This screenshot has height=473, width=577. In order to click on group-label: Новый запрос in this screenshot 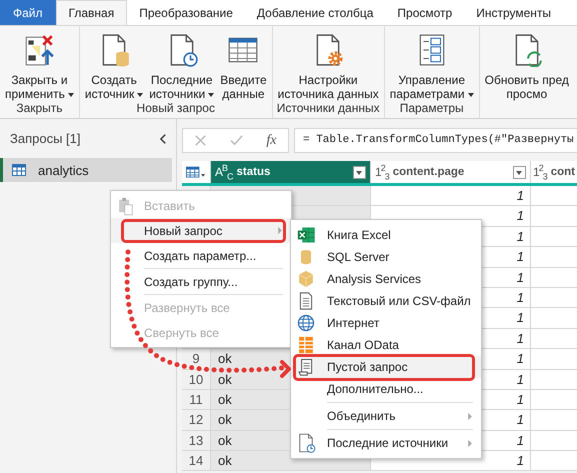, I will do `click(176, 109)`.